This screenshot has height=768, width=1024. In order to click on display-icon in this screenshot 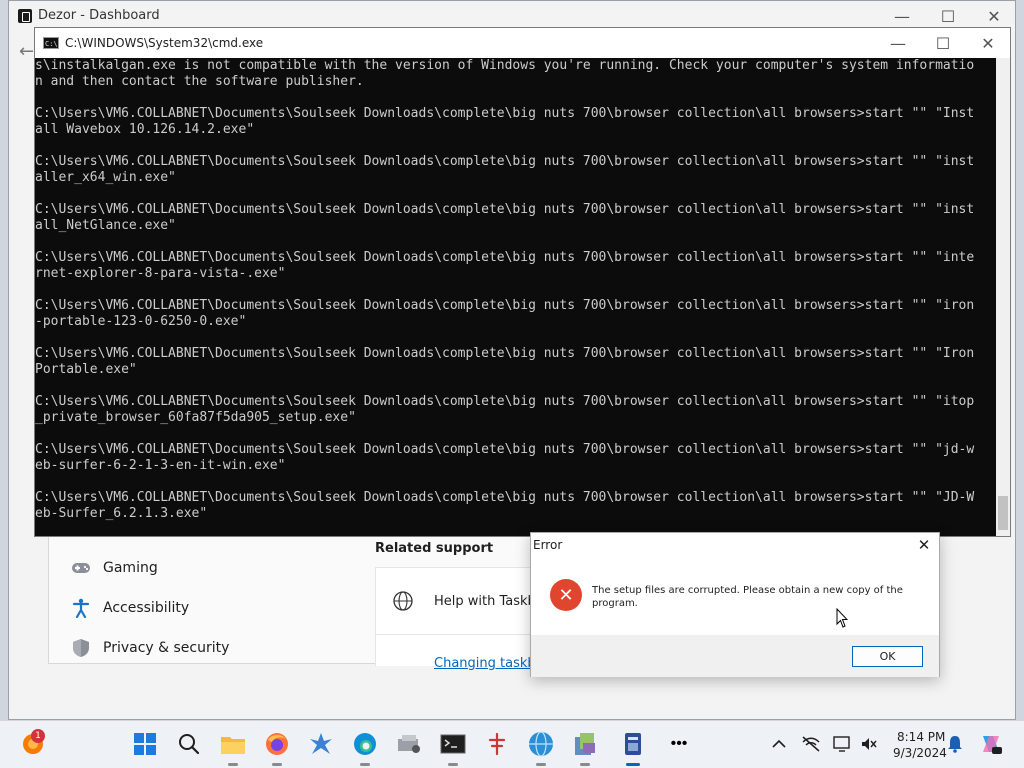, I will do `click(843, 744)`.